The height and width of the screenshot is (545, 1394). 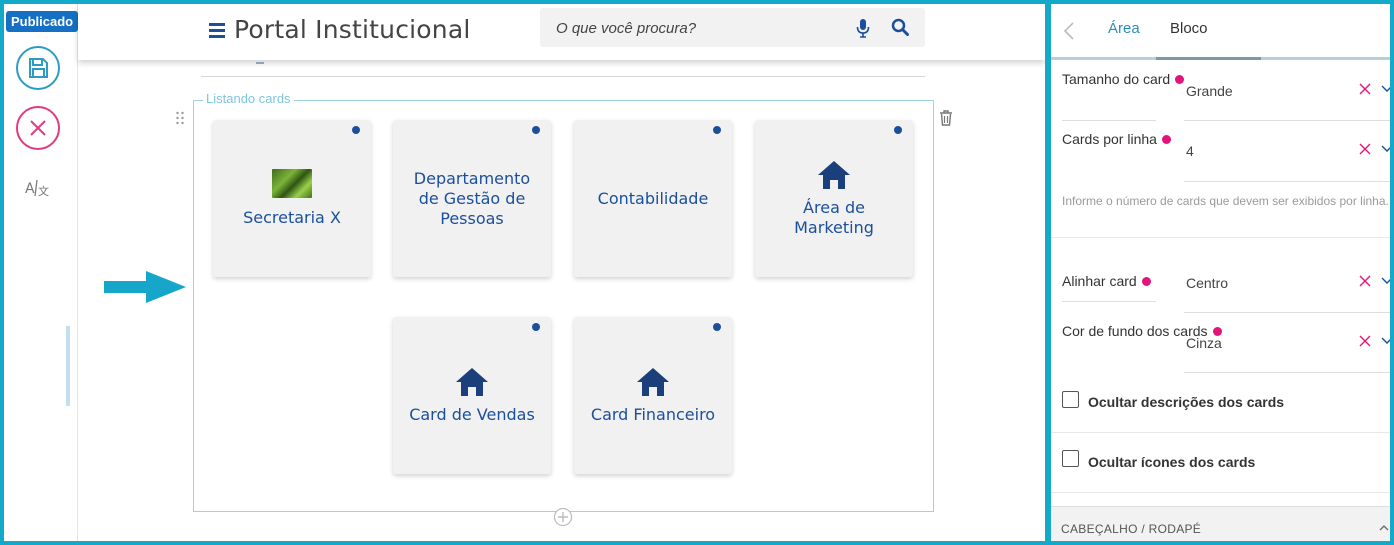 I want to click on portal-title: Portal Institucional, so click(x=352, y=29).